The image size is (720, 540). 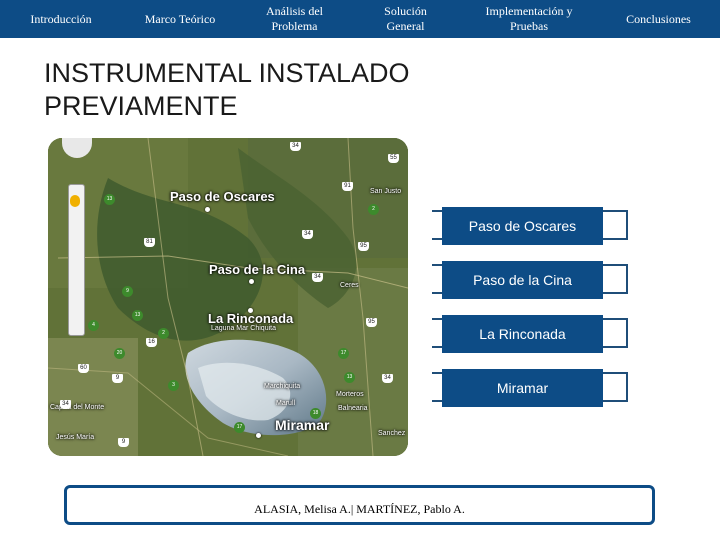 What do you see at coordinates (386, 191) in the screenshot?
I see `place-label: San Justo` at bounding box center [386, 191].